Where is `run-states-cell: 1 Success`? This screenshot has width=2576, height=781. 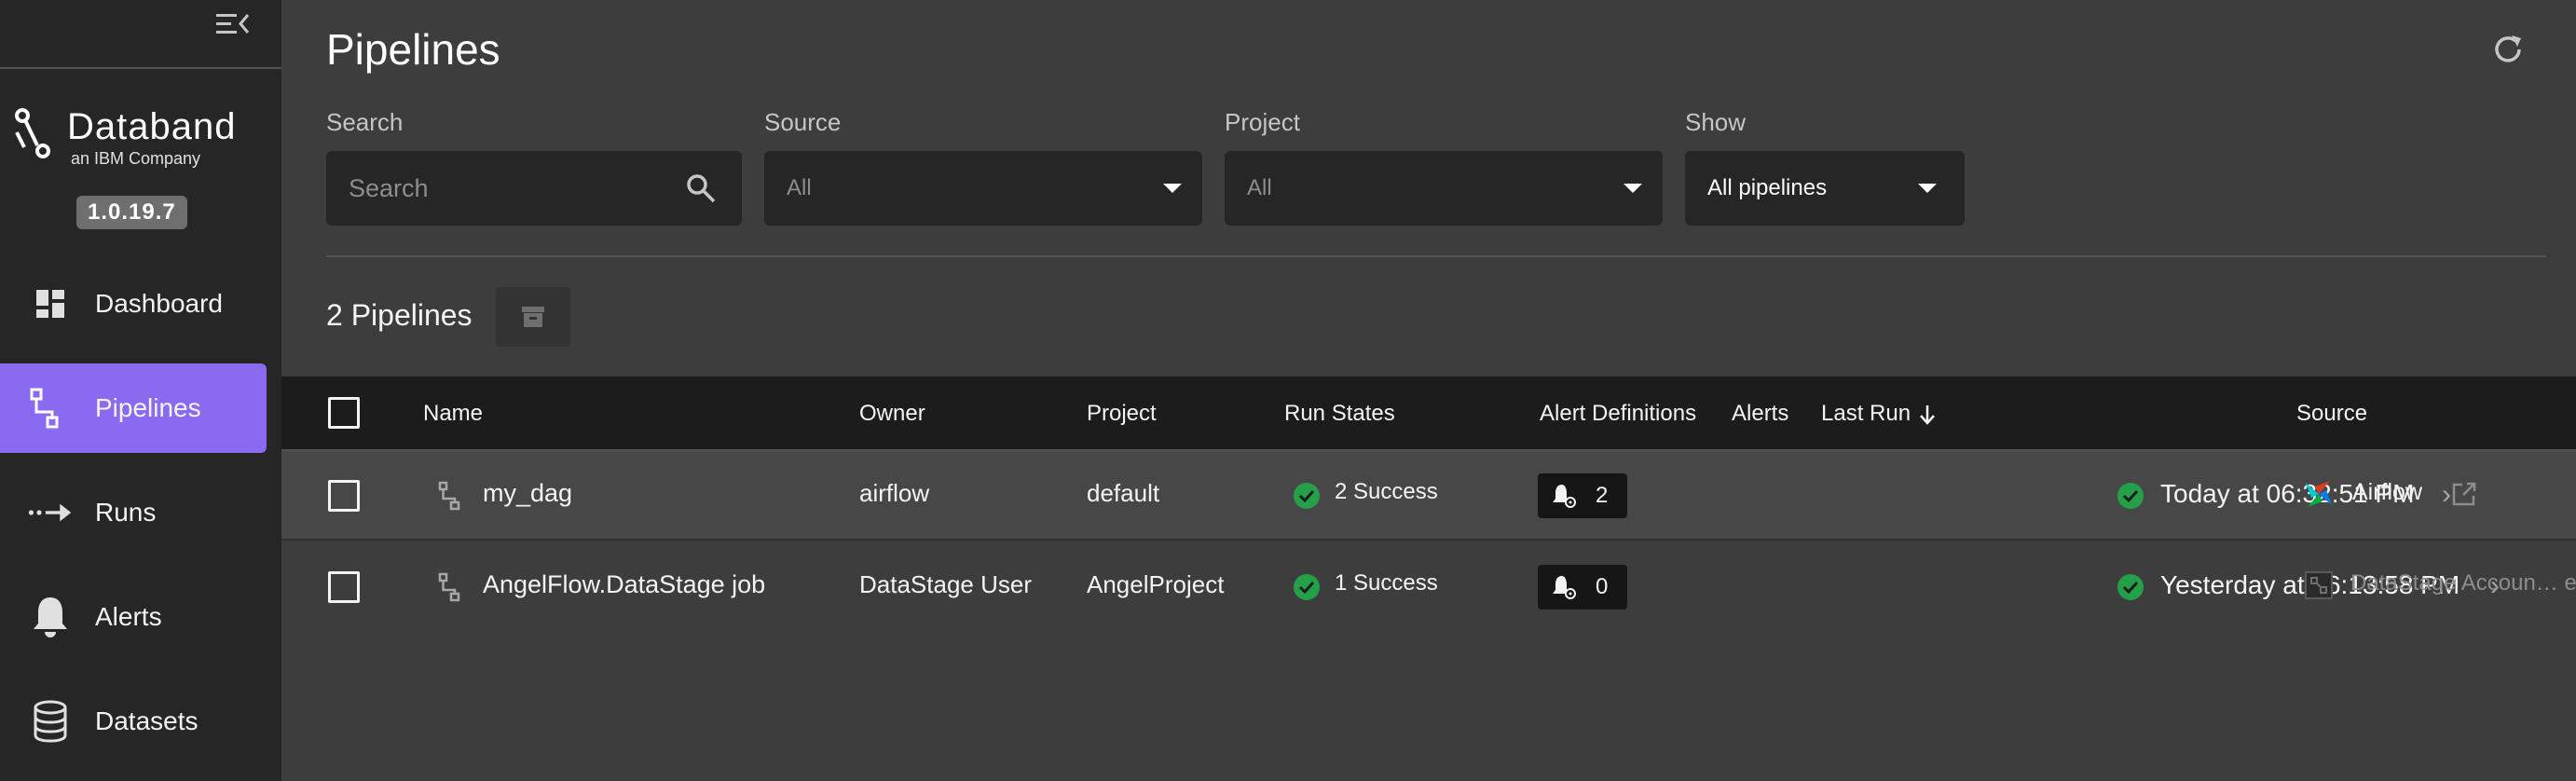 run-states-cell: 1 Success is located at coordinates (1386, 583).